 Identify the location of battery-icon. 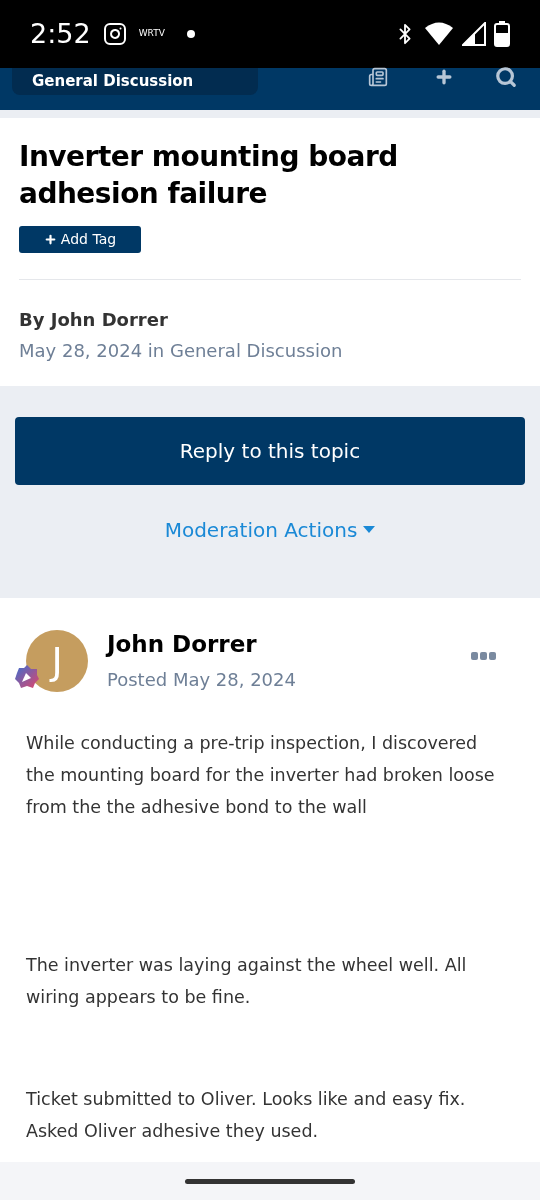
(502, 34).